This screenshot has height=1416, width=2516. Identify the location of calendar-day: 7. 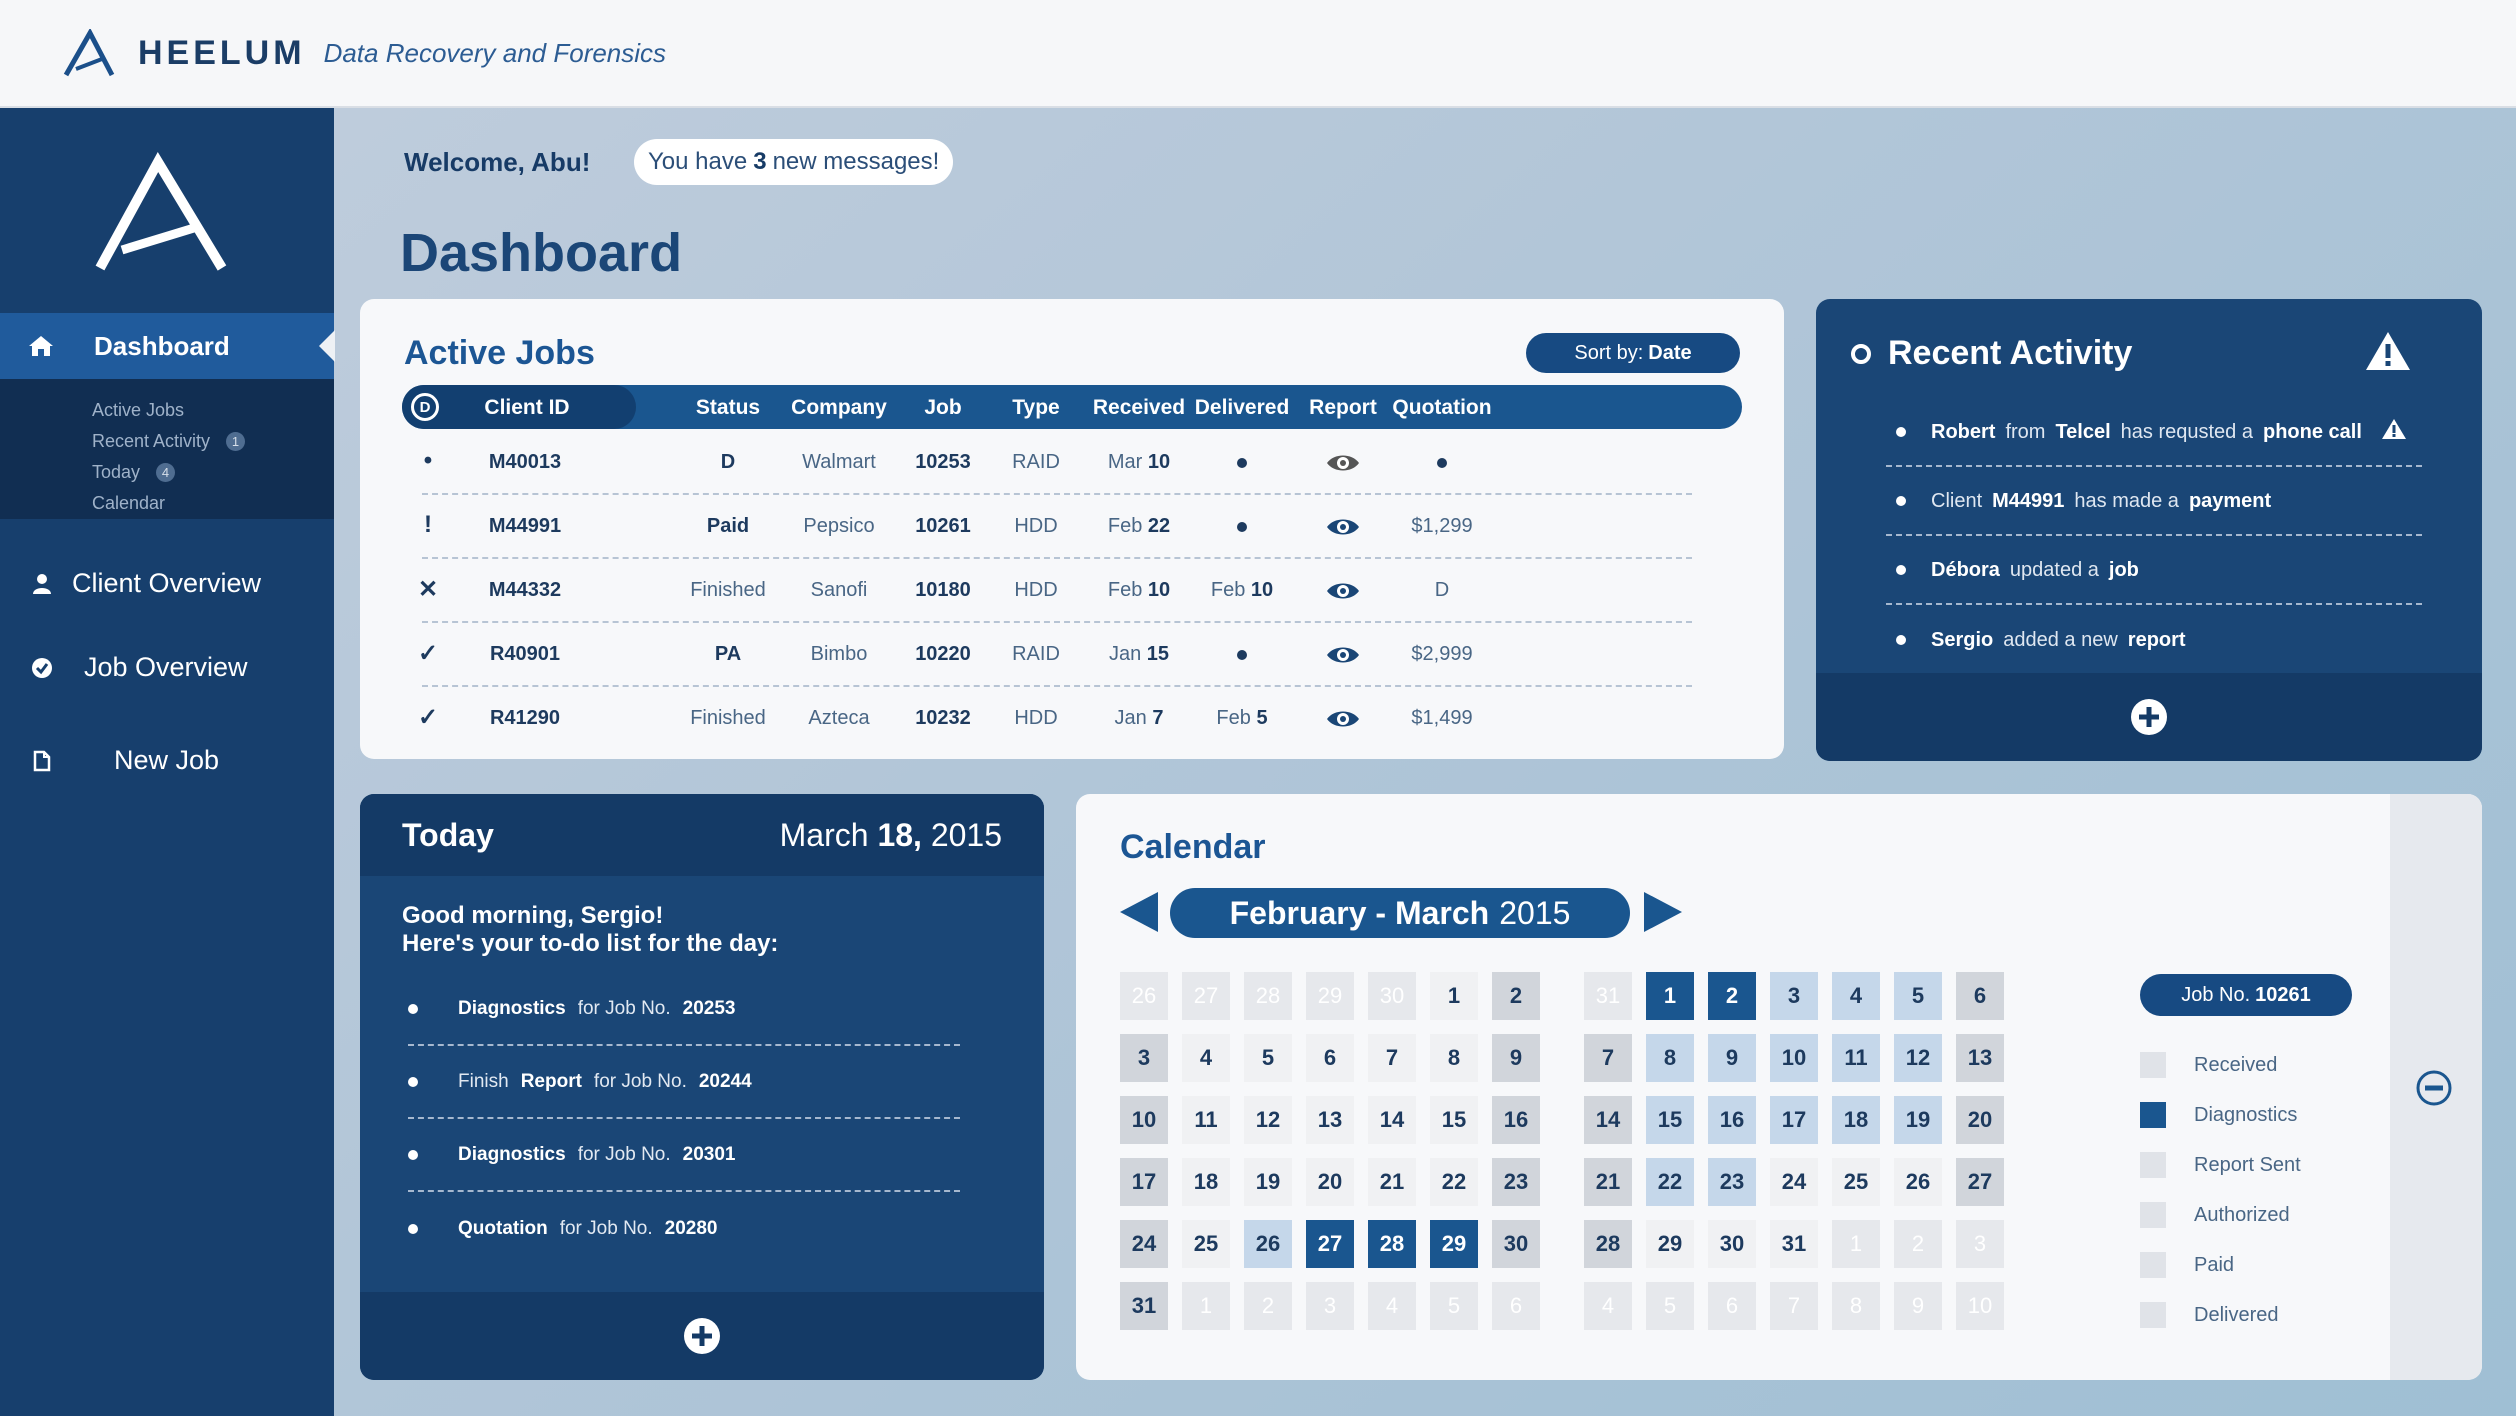
(1392, 1058).